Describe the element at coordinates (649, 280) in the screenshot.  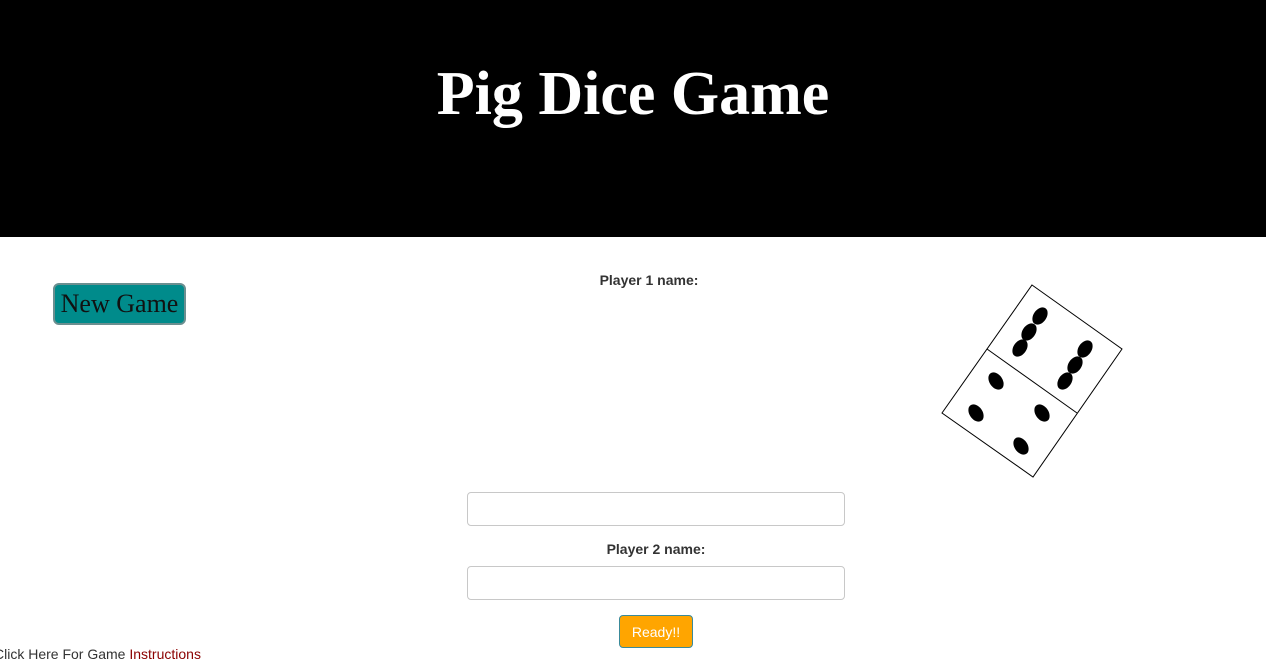
I see `player1-name-label: Player 1 name:` at that location.